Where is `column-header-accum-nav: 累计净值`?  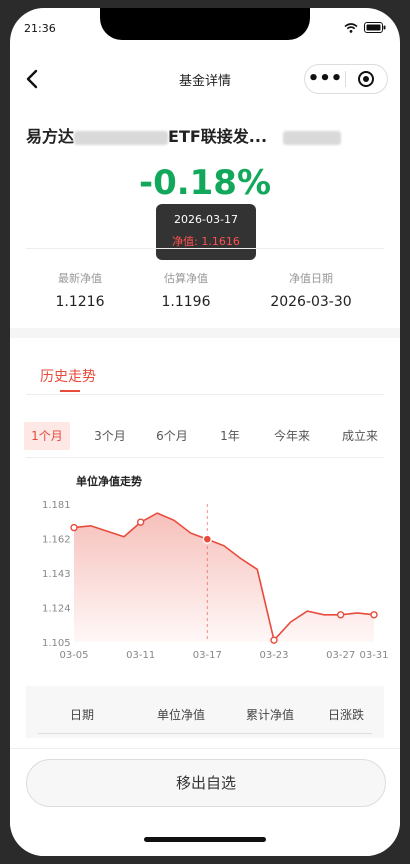
column-header-accum-nav: 累计净值 is located at coordinates (269, 715).